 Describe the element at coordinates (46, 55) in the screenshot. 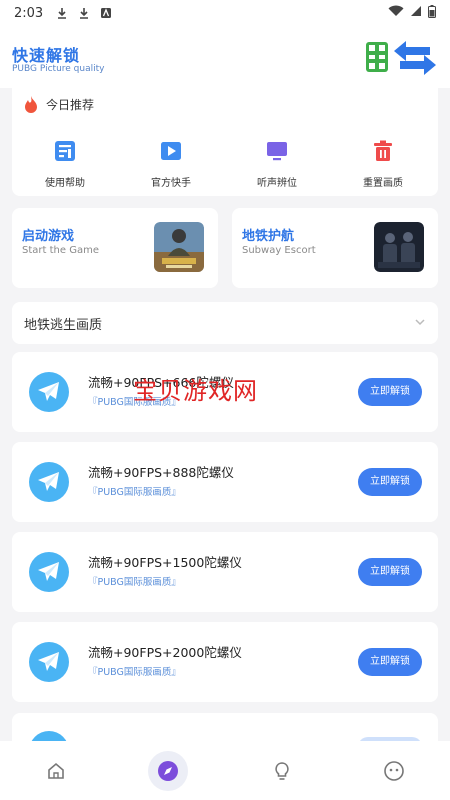

I see `page-title: 快速解锁` at that location.